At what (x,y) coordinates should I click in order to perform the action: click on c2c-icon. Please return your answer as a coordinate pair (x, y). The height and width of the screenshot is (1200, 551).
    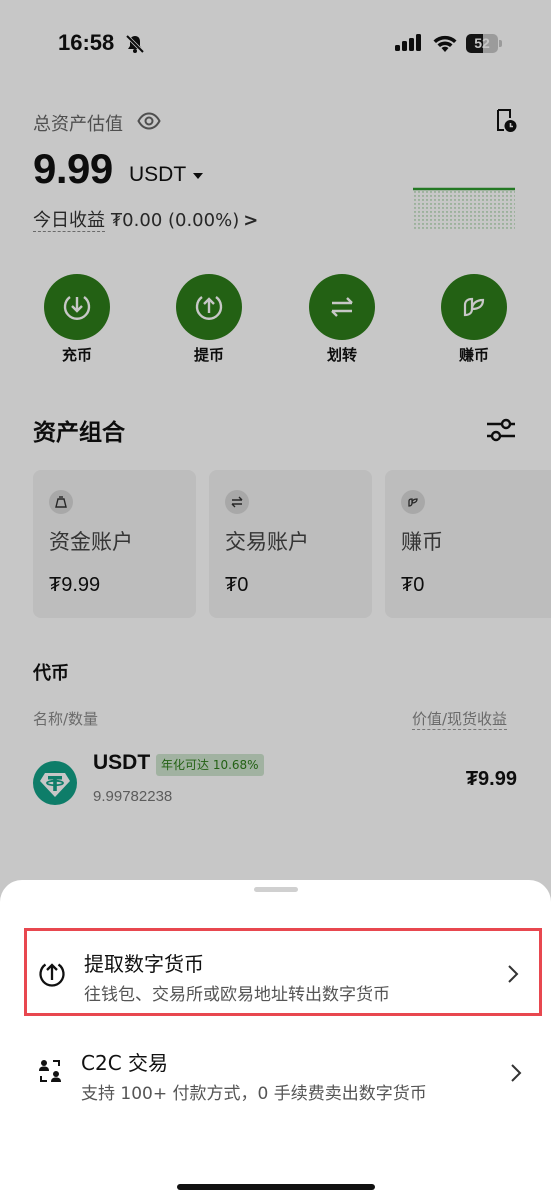
    Looking at the image, I should click on (50, 1071).